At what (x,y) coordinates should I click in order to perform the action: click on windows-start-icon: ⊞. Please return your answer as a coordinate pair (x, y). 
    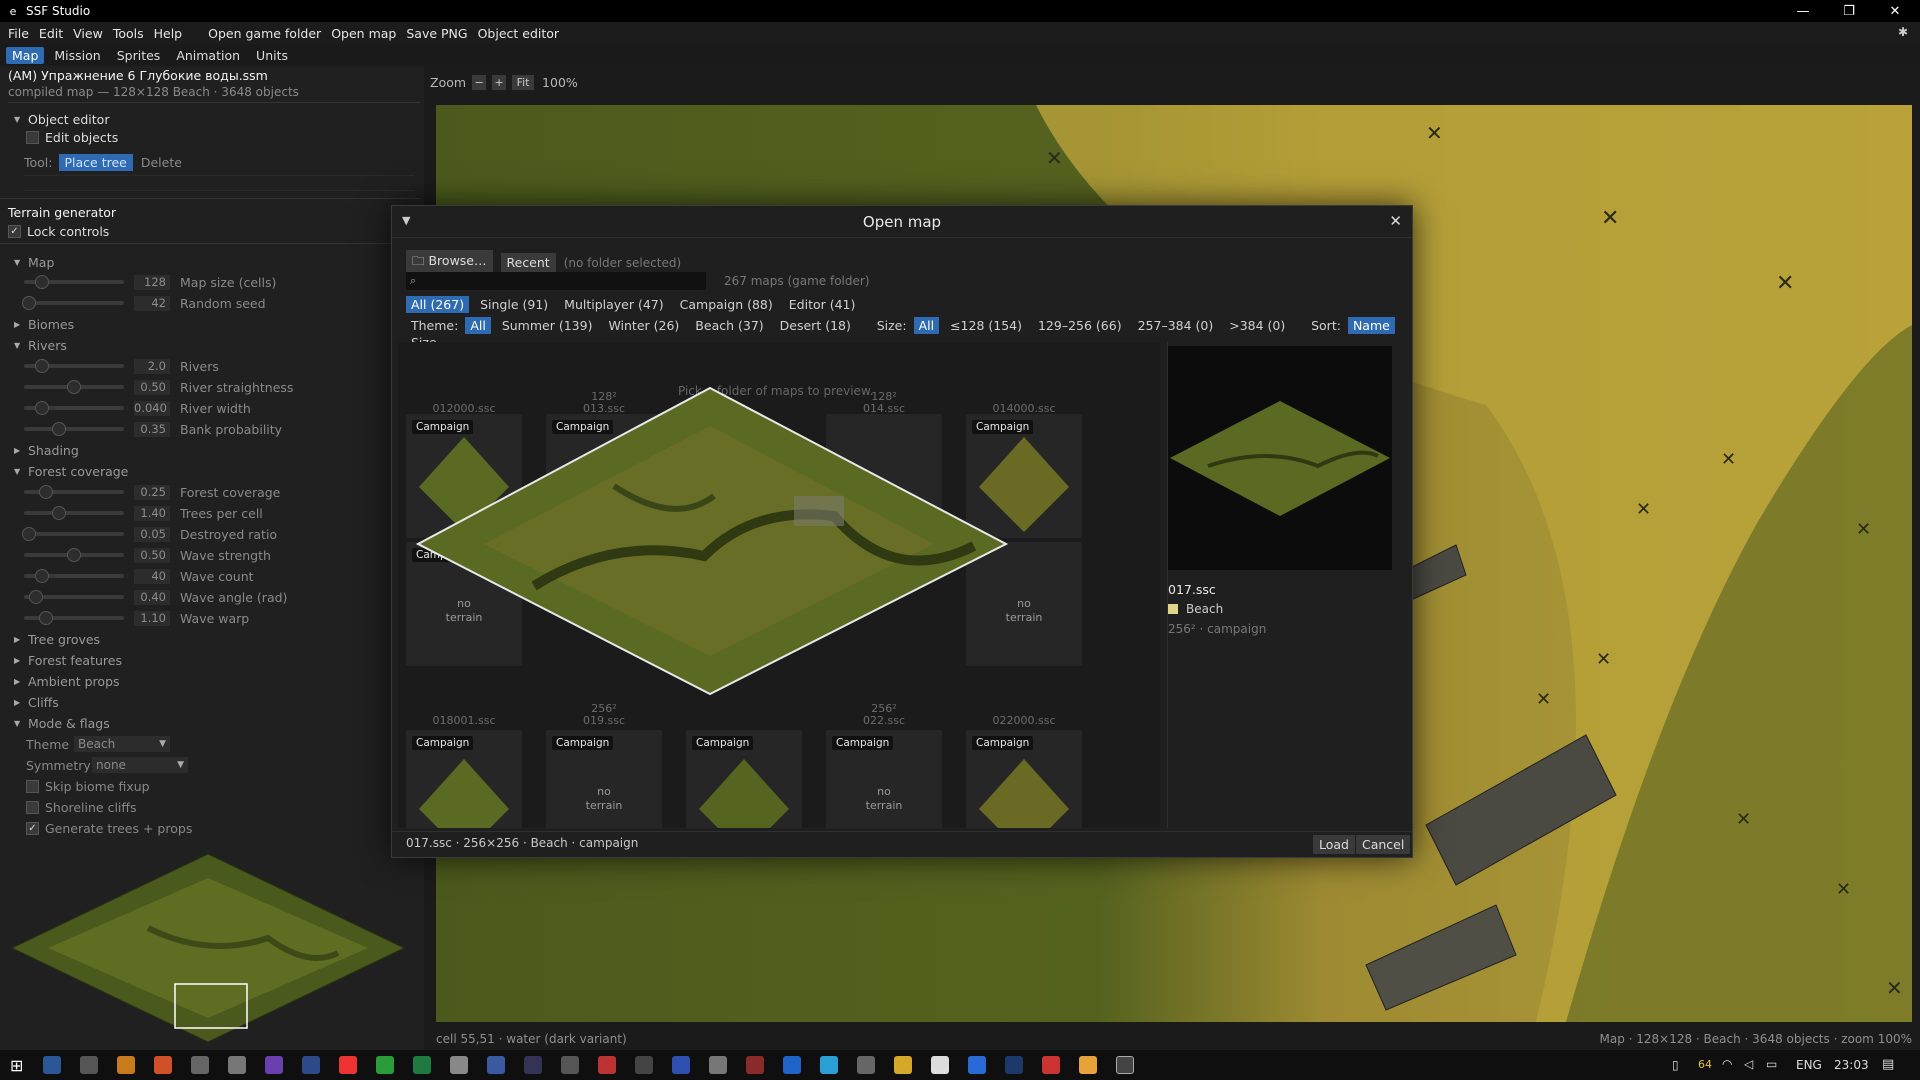
    Looking at the image, I should click on (16, 1065).